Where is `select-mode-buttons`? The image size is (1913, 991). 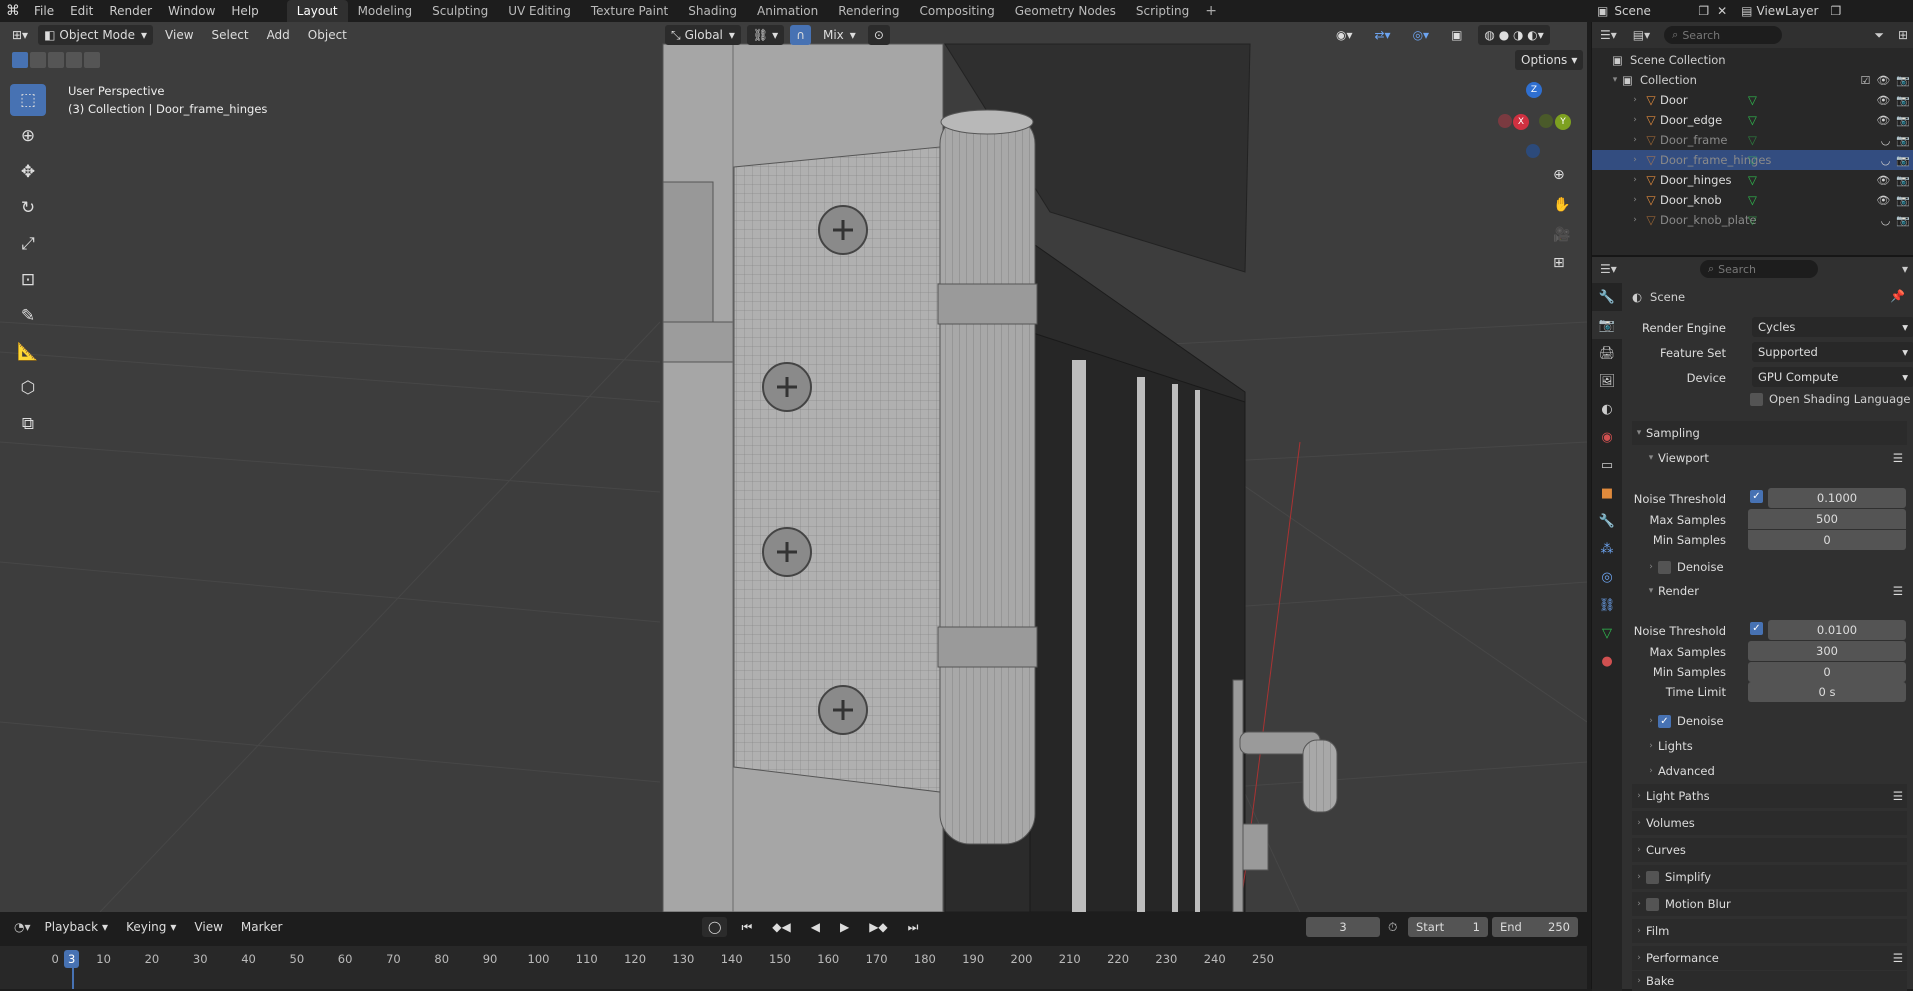 select-mode-buttons is located at coordinates (56, 60).